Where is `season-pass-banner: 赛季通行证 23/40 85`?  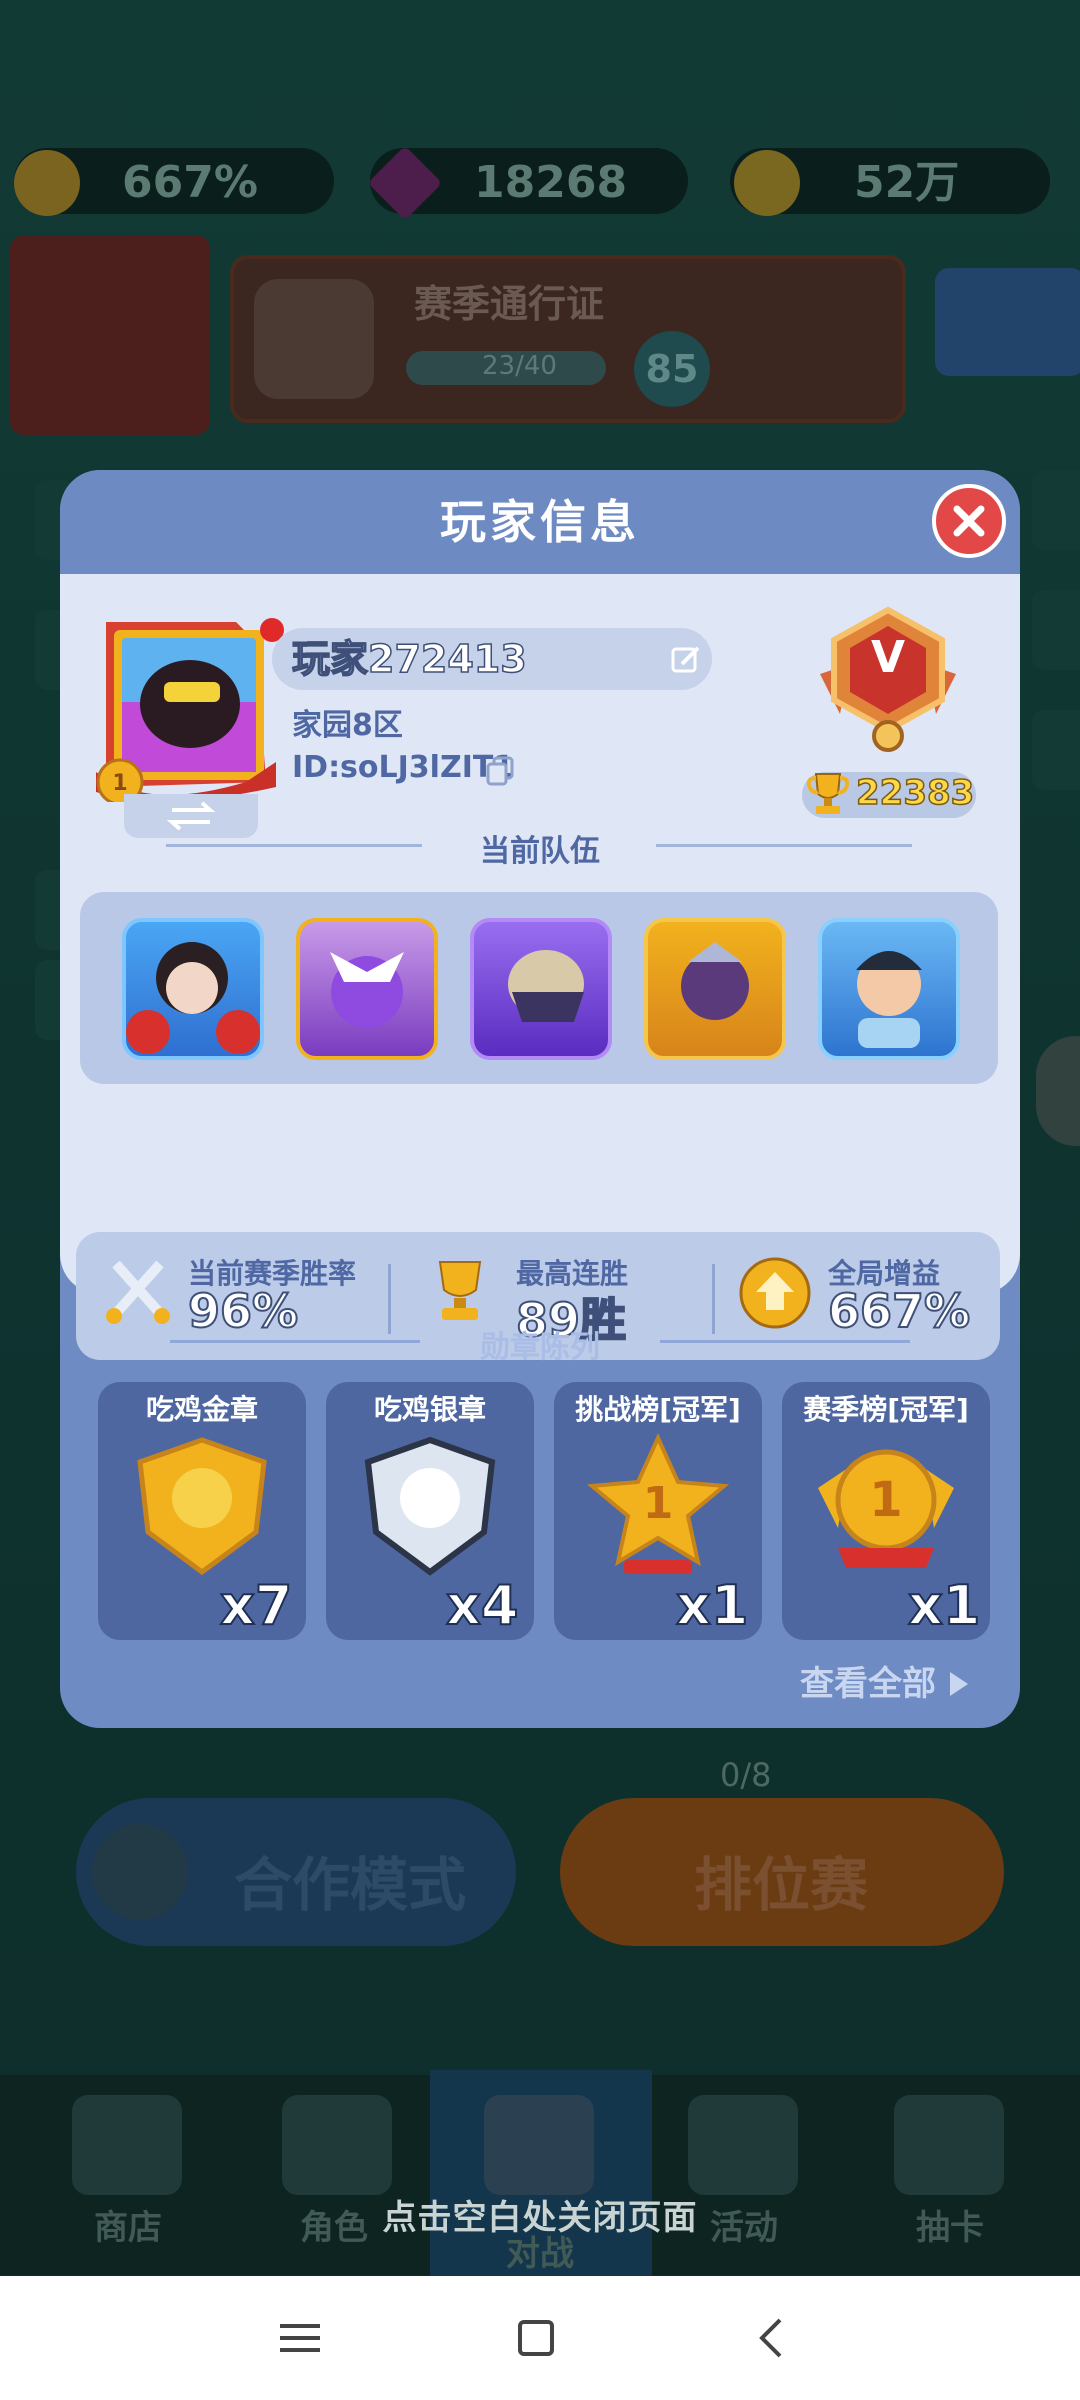 season-pass-banner: 赛季通行证 23/40 85 is located at coordinates (568, 339).